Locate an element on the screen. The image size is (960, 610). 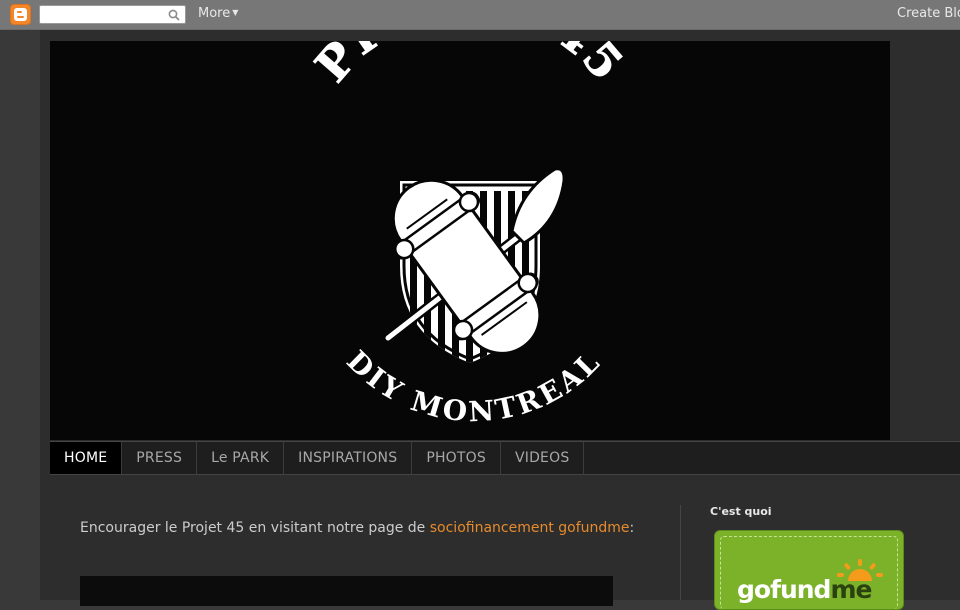
sidebar-widget-title: C'est quoi is located at coordinates (741, 511).